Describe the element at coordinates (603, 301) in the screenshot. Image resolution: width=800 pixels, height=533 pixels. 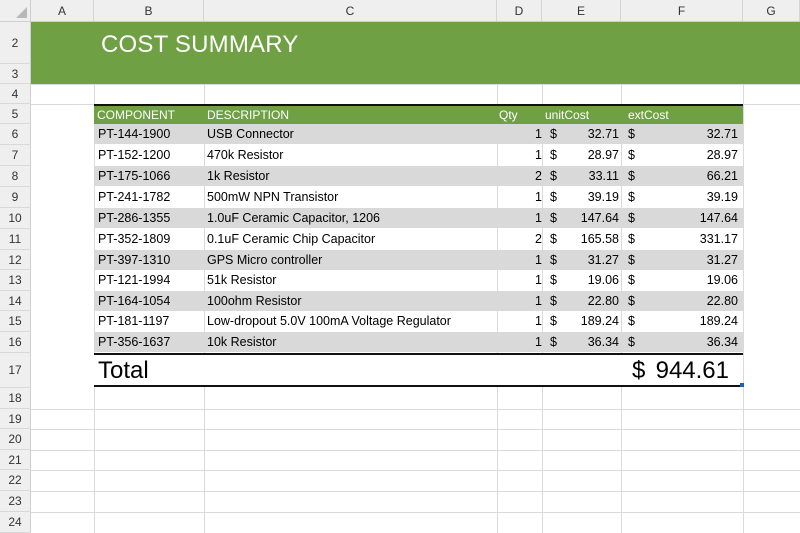
I see `unit-cost-cell: 22.80` at that location.